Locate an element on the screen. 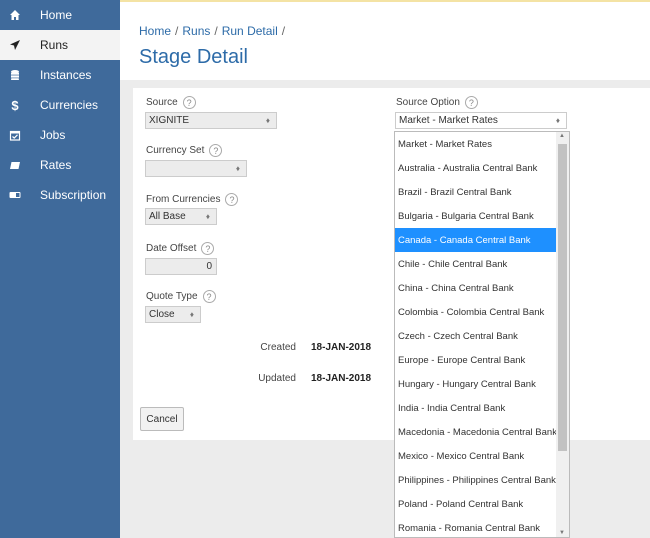  quote-type-label: Quote Type ? is located at coordinates (181, 296).